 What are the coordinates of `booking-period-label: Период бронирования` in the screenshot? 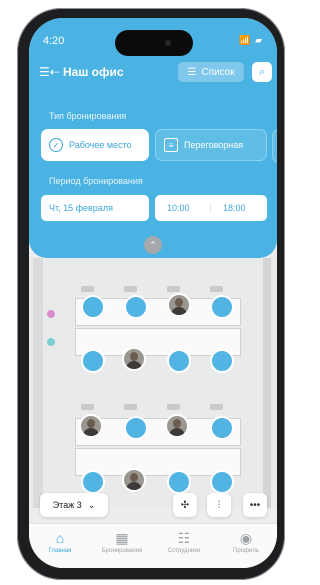 It's located at (96, 181).